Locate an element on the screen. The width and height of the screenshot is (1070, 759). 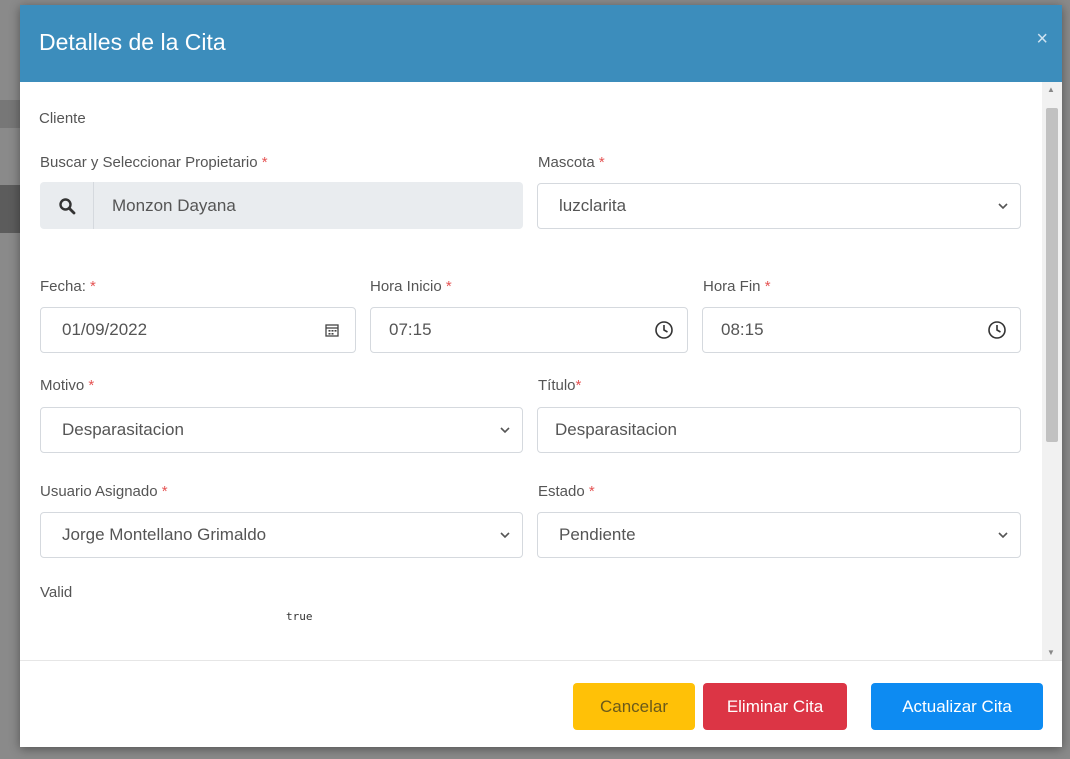
assigned-user-value: Jorge Montellano Grimaldo is located at coordinates (164, 534).